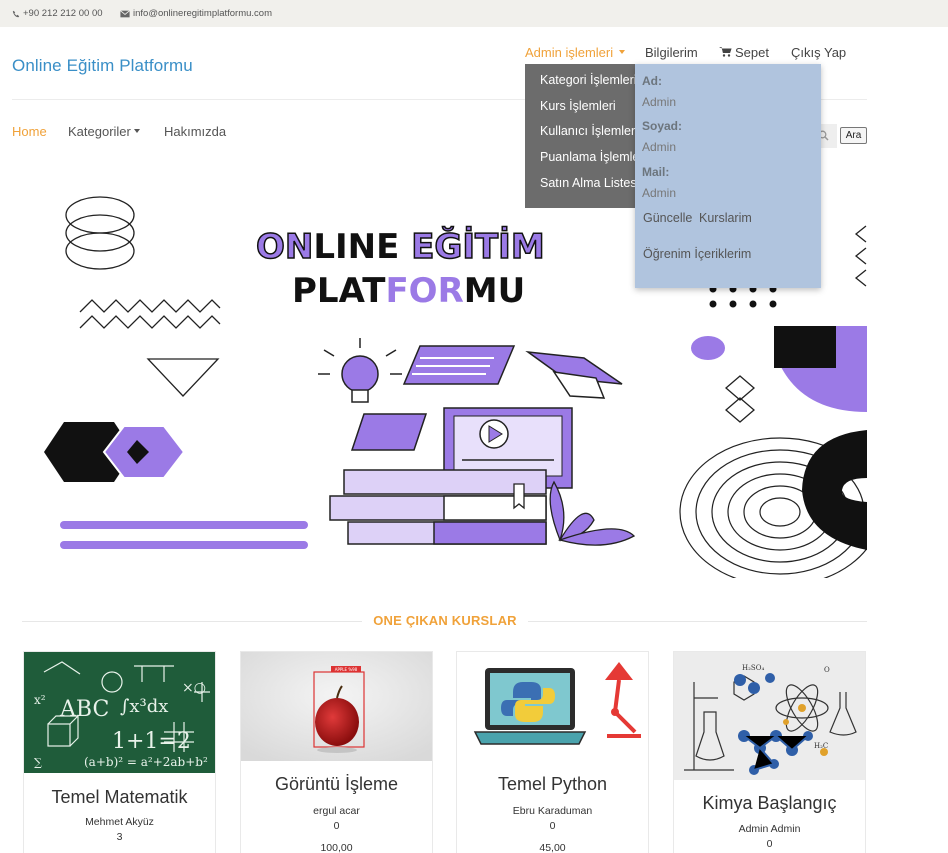 The image size is (948, 853). I want to click on svg-text: O, so click(827, 670).